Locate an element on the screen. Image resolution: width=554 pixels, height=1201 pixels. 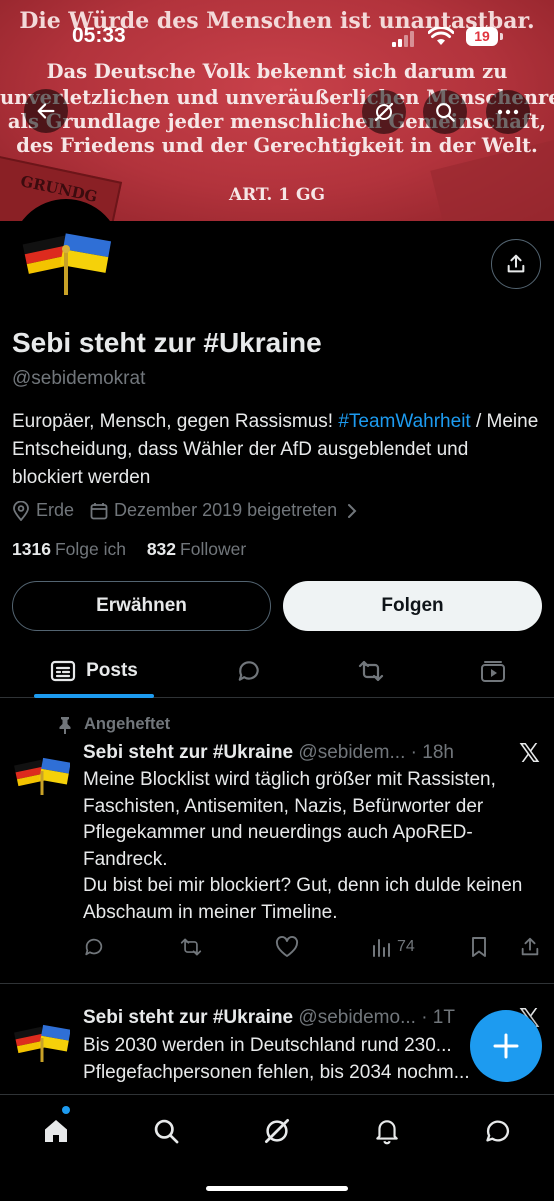
active-tab-indicator is located at coordinates (94, 696).